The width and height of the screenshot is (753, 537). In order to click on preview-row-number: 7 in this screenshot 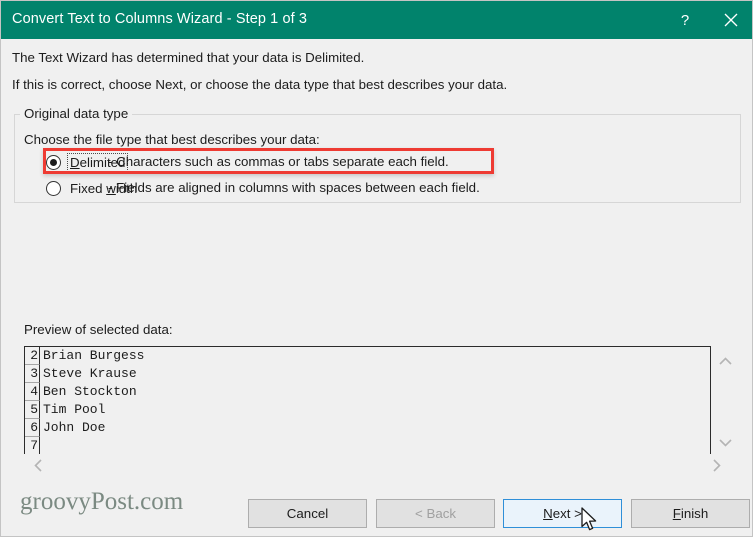, I will do `click(32, 446)`.